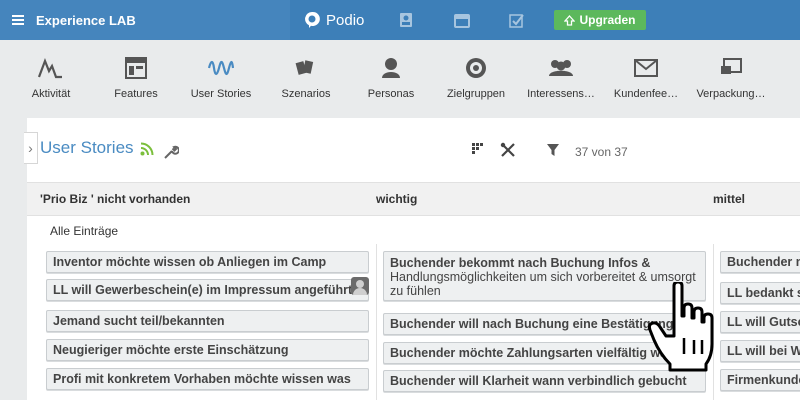 This screenshot has height=400, width=800. Describe the element at coordinates (51, 94) in the screenshot. I see `app-label: Aktivität` at that location.